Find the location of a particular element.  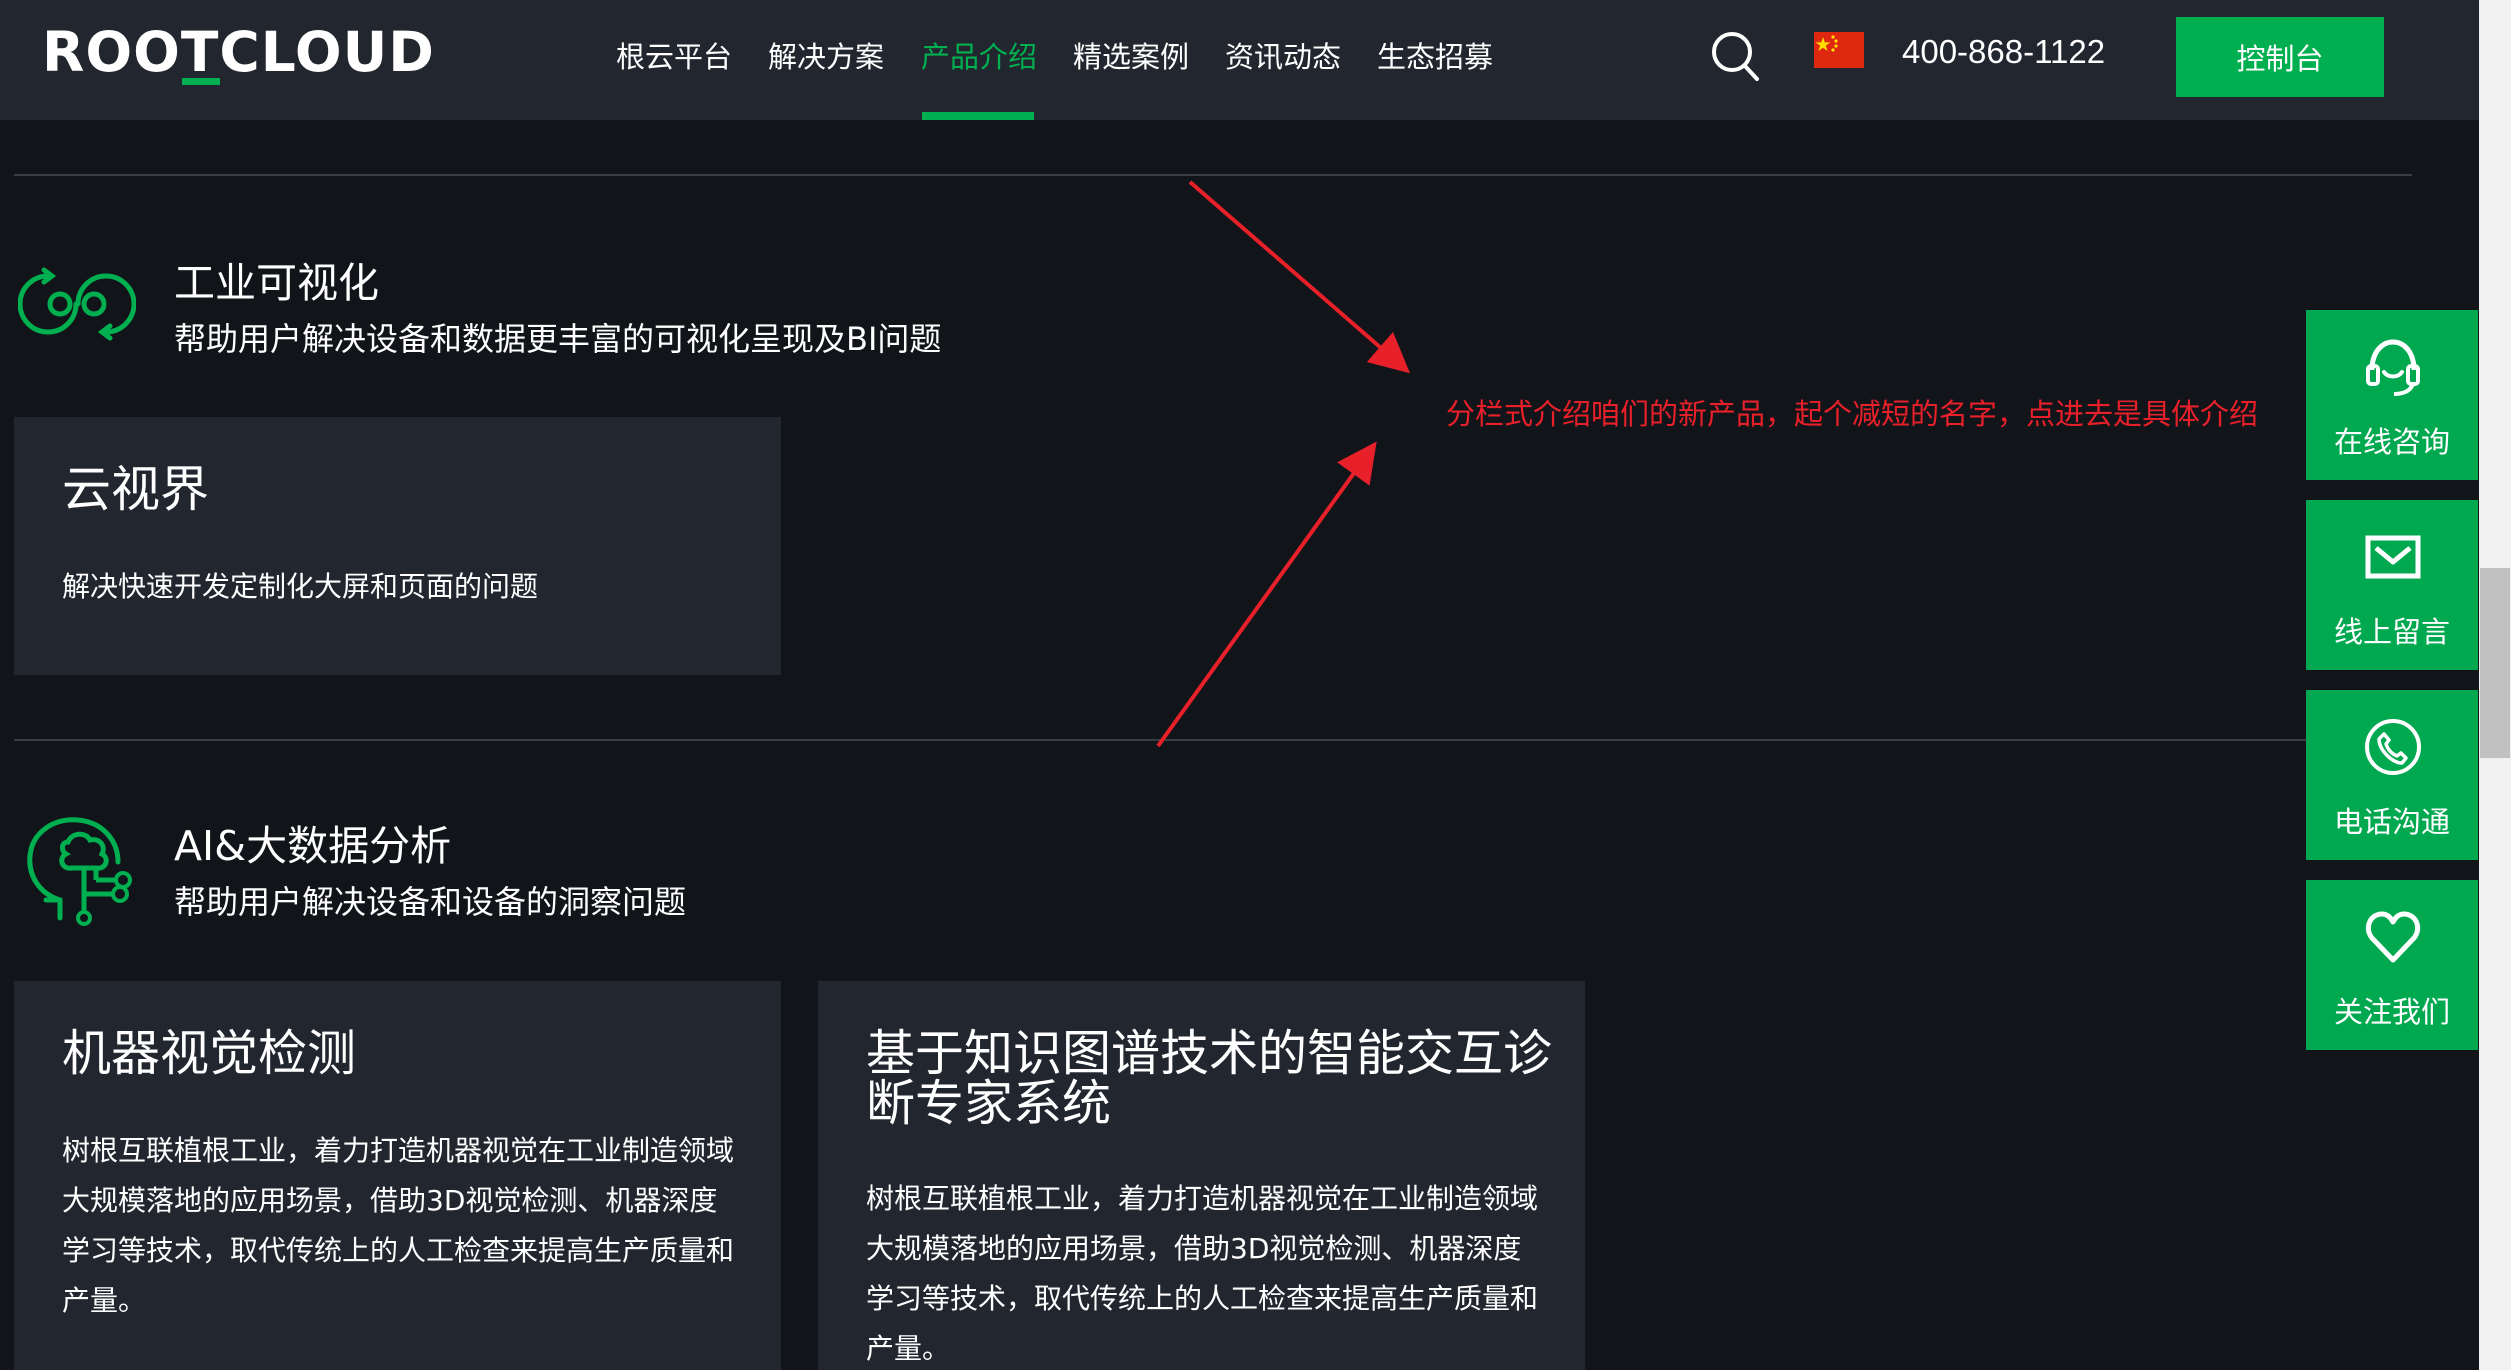

product-card-cloud-vision: 云视界 解决快速开发定制化大屏和页面的问题 is located at coordinates (397, 546).